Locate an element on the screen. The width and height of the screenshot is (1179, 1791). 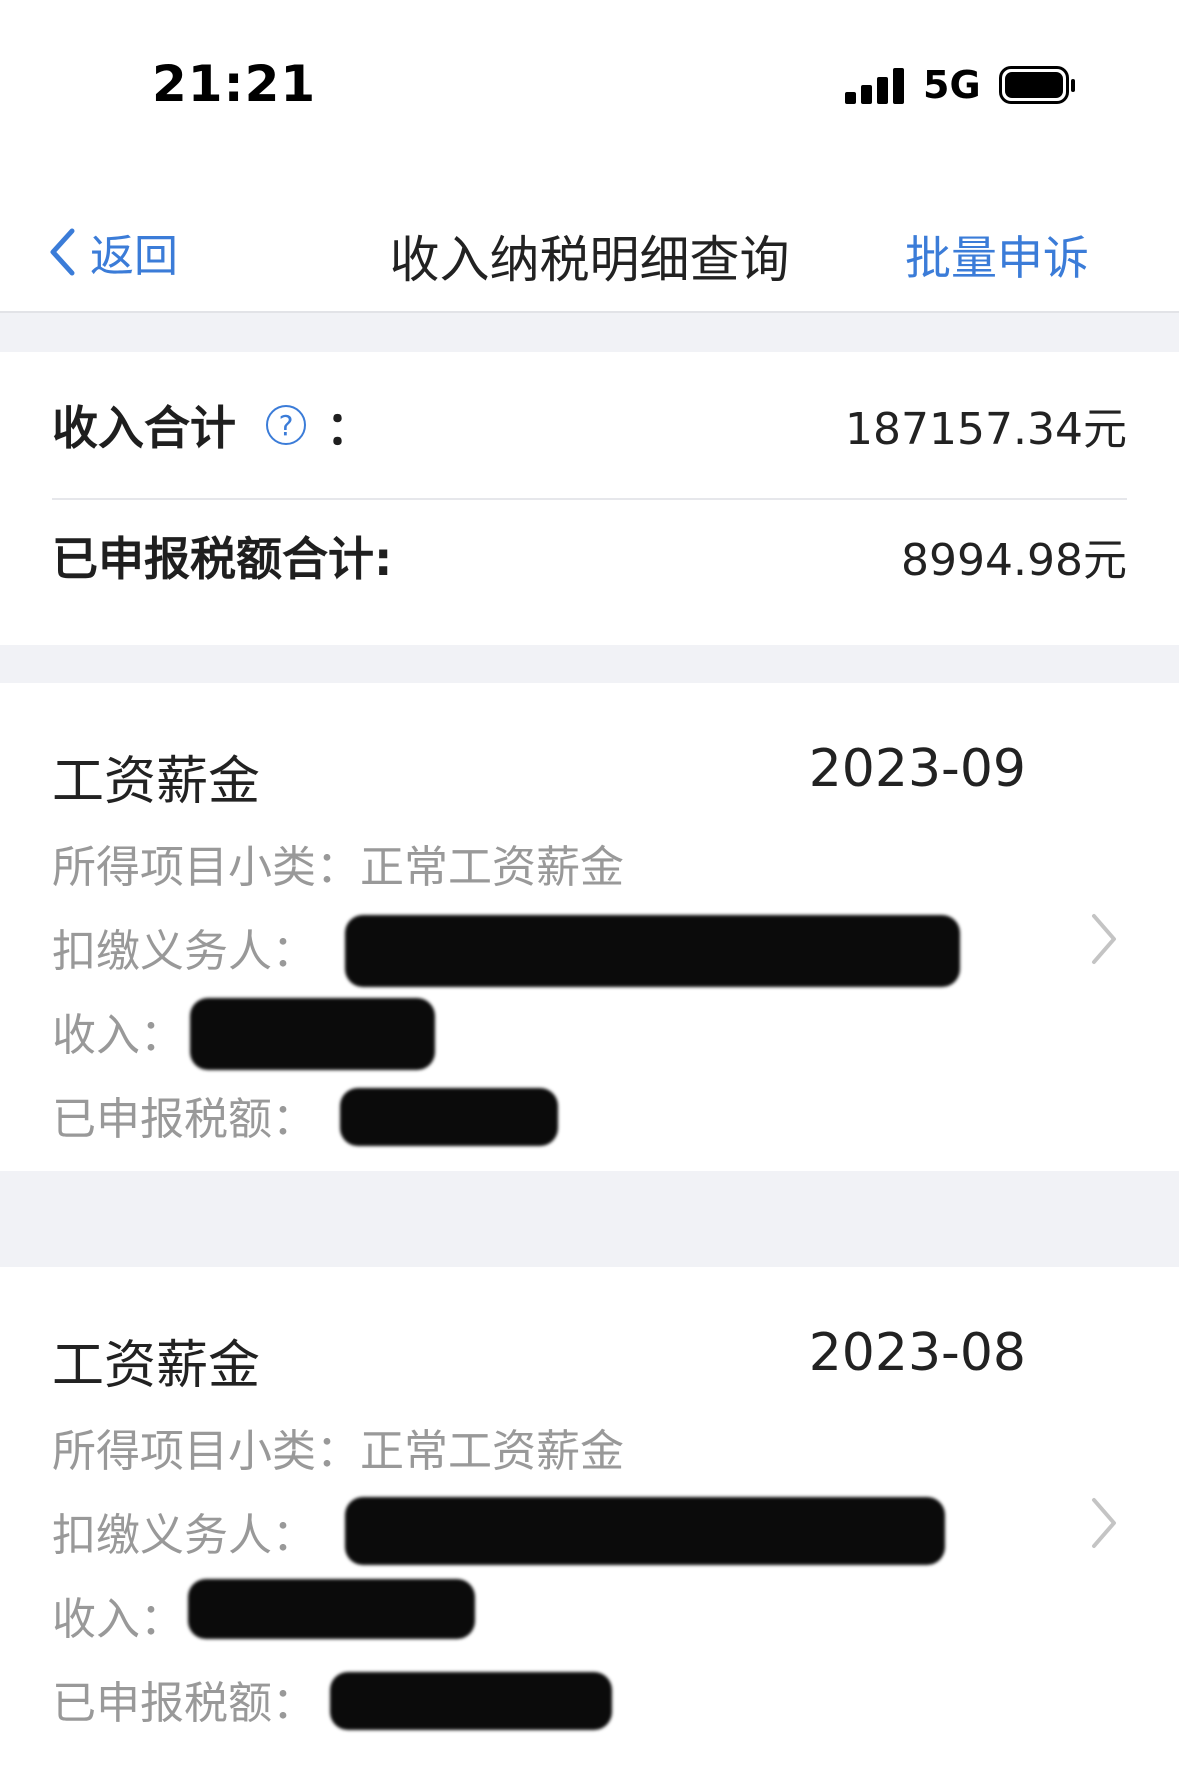
status-time: 21:21 is located at coordinates (234, 84).